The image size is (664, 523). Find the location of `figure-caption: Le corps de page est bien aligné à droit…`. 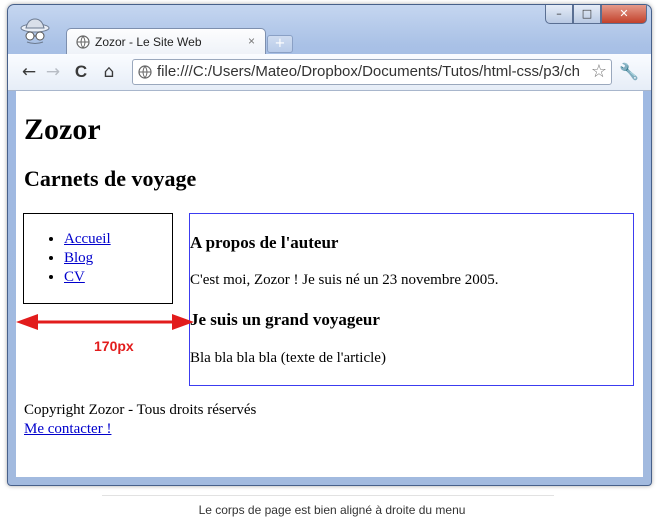

figure-caption: Le corps de page est bien aligné à droit… is located at coordinates (332, 510).